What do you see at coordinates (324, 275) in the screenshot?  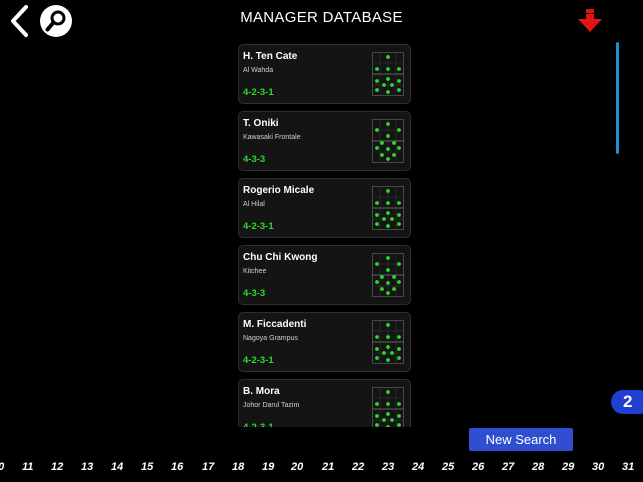 I see `manager-card: Chu Chi Kwong Kitchee 4-3-3` at bounding box center [324, 275].